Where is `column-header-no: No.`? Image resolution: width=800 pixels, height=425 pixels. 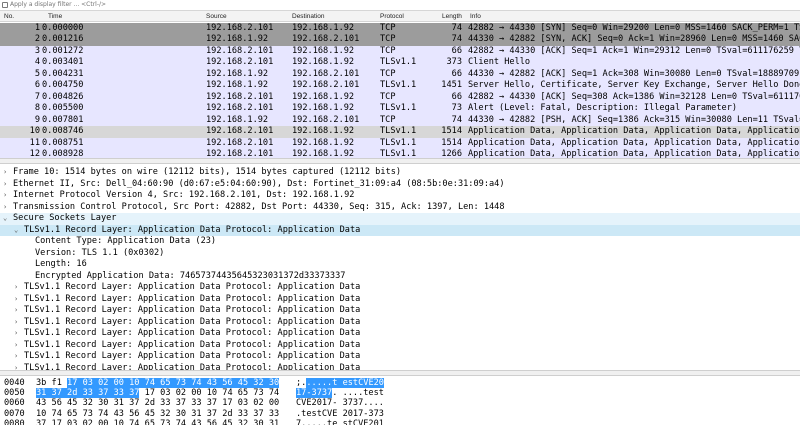 column-header-no: No. is located at coordinates (9, 16).